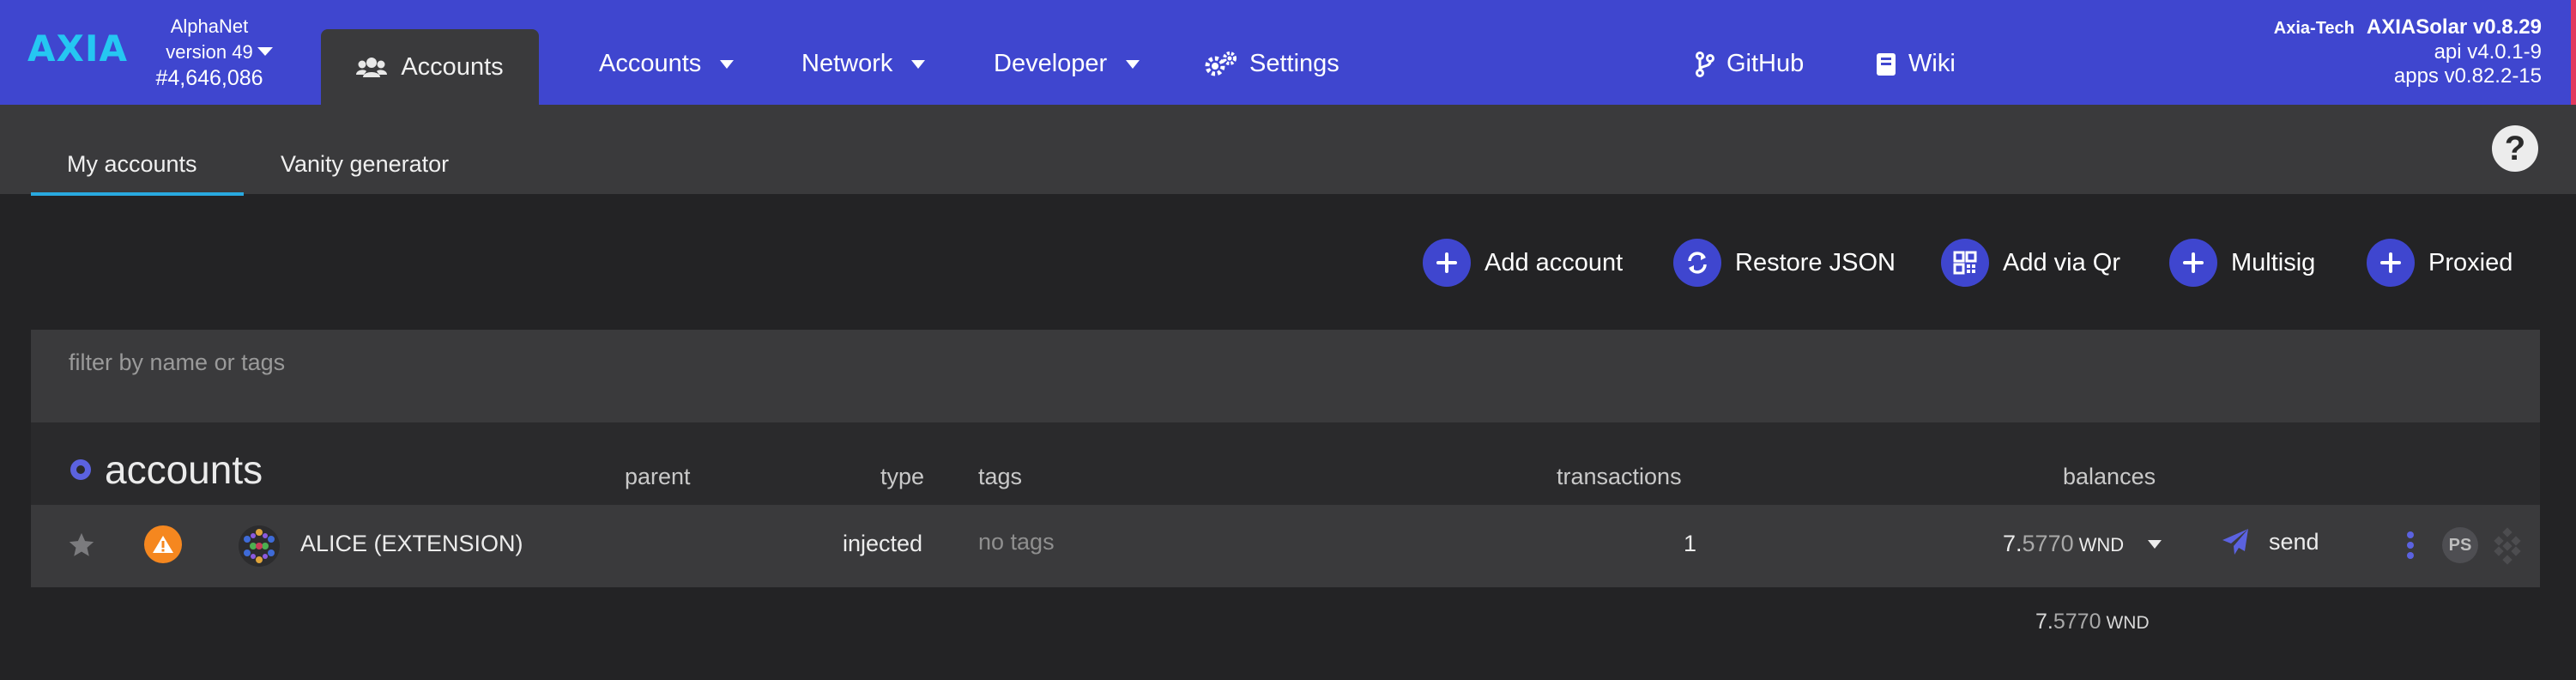 The width and height of the screenshot is (2576, 680). What do you see at coordinates (259, 546) in the screenshot?
I see `identicon-icon` at bounding box center [259, 546].